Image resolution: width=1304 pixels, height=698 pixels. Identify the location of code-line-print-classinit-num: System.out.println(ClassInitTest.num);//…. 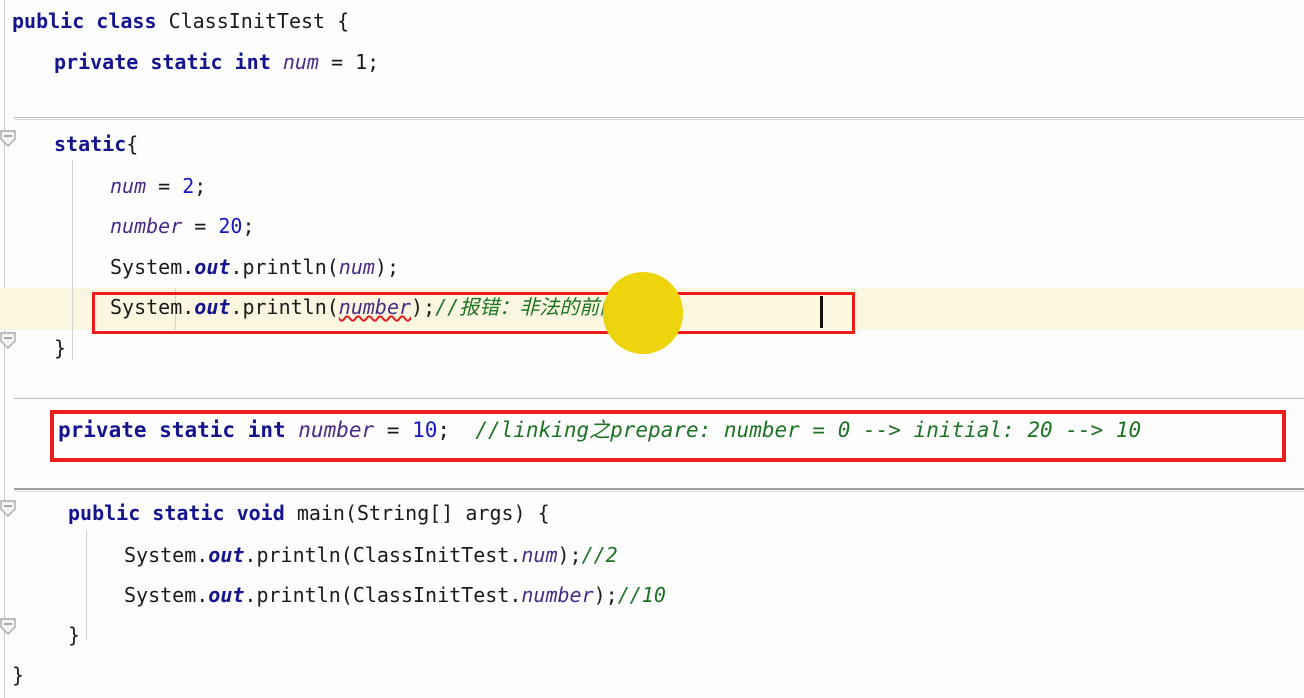
(371, 555).